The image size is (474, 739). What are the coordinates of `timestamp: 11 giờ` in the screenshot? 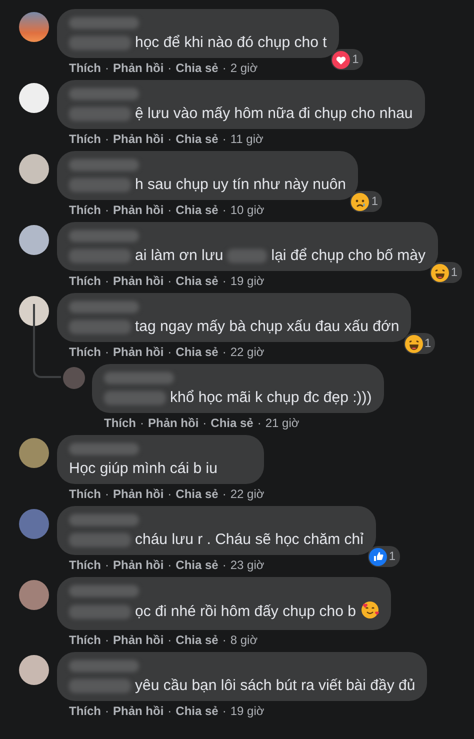 It's located at (247, 139).